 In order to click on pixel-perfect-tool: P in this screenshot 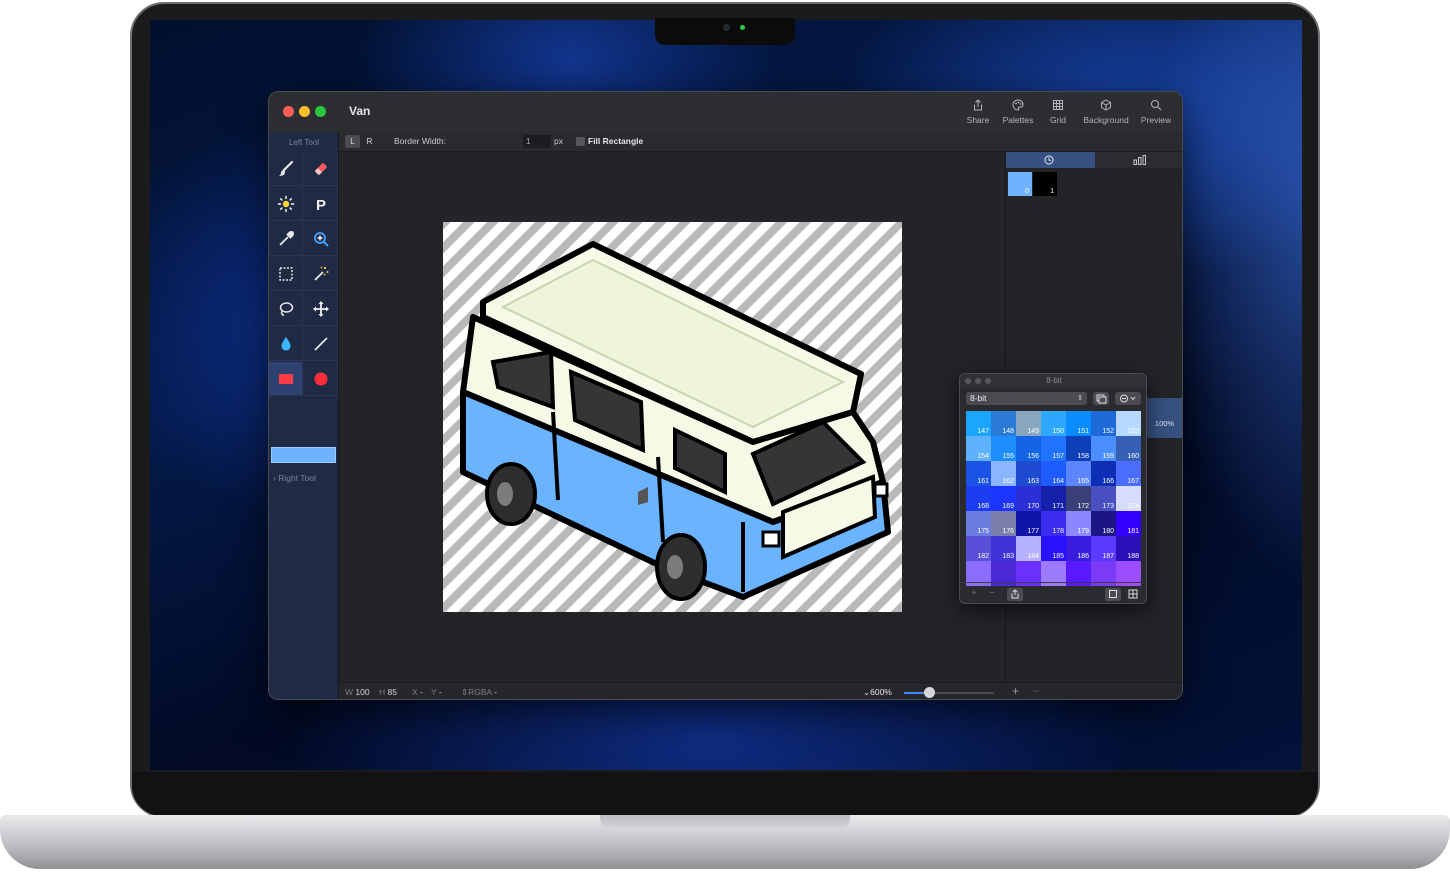, I will do `click(321, 204)`.